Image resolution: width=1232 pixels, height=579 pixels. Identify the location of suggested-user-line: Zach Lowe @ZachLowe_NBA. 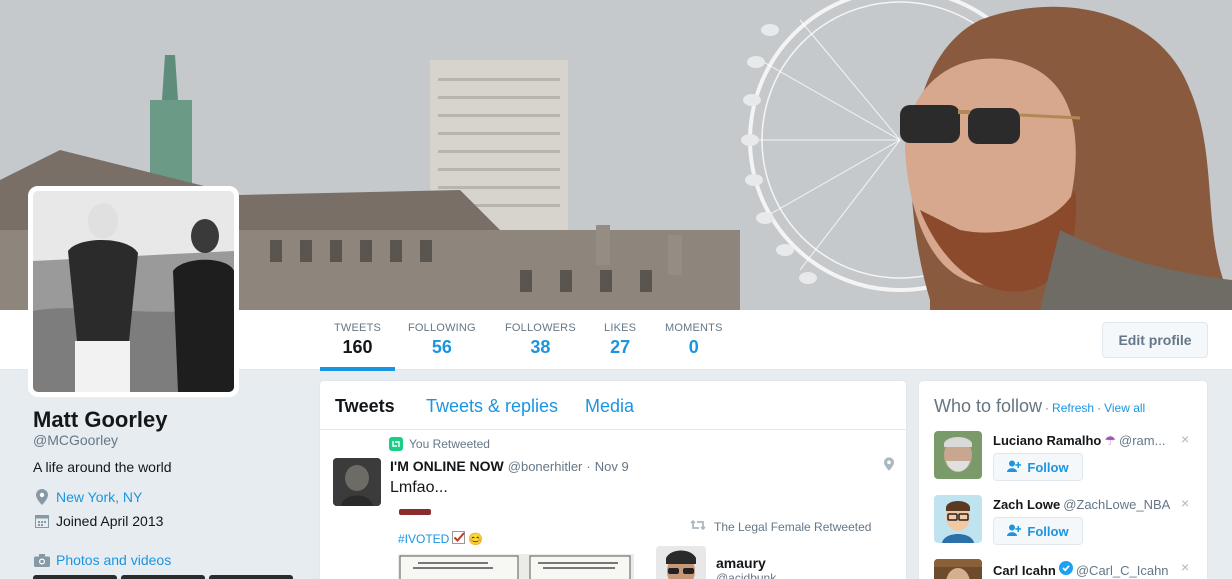
(1088, 504).